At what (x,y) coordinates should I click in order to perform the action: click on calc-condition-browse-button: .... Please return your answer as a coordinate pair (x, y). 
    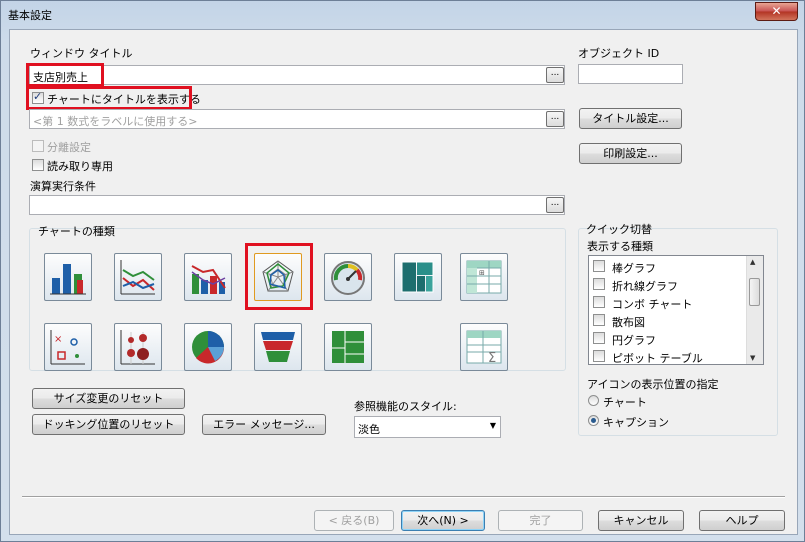
    Looking at the image, I should click on (555, 205).